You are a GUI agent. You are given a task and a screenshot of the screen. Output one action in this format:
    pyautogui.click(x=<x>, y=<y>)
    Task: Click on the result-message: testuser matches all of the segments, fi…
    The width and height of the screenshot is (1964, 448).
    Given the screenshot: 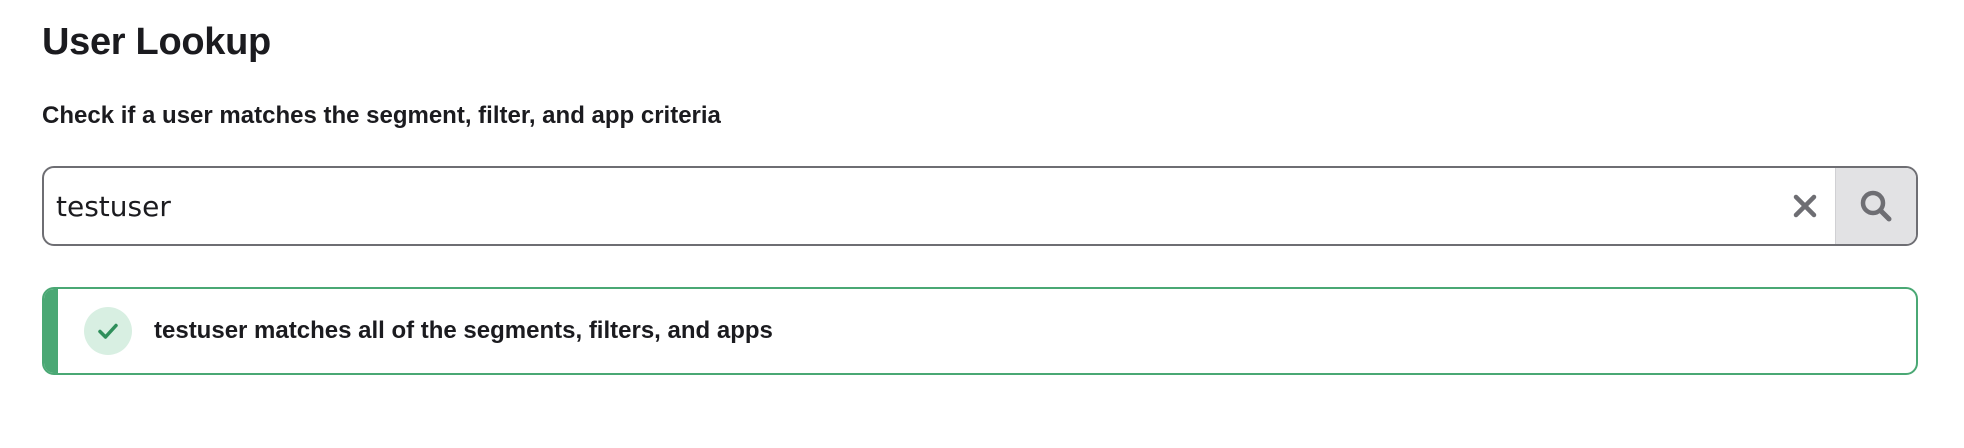 What is the action you would take?
    pyautogui.click(x=463, y=330)
    